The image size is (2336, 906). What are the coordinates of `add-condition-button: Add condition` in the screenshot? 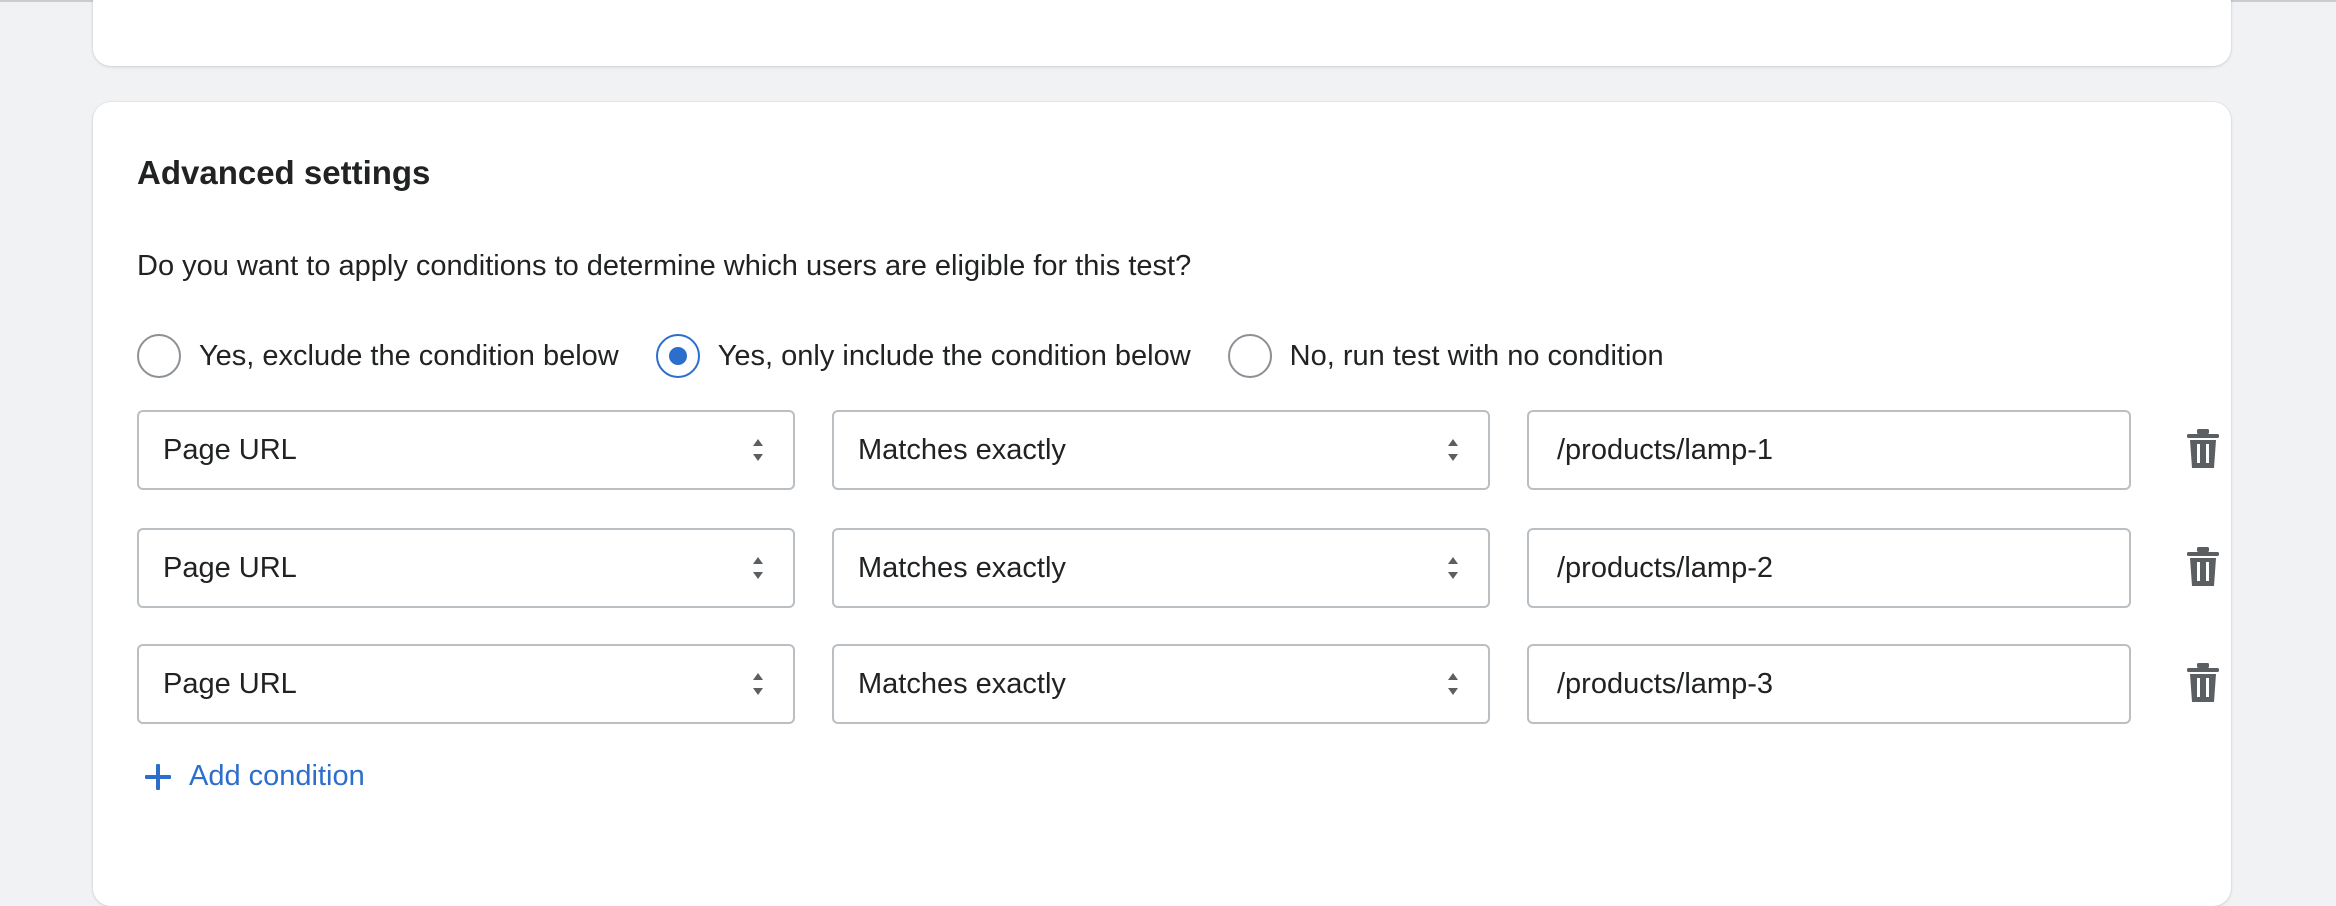 It's located at (254, 776).